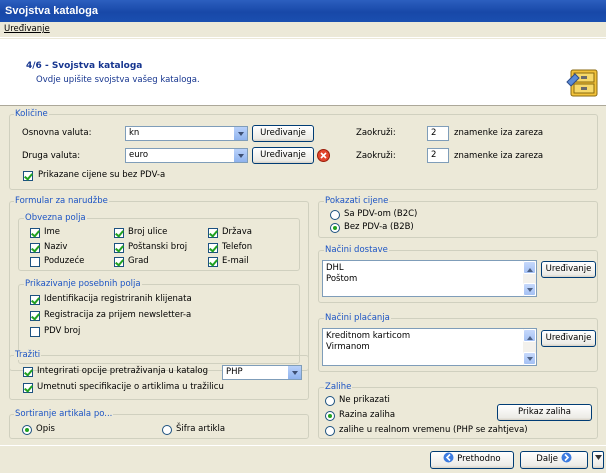  I want to click on delivery-methods-list: DHL Poštom, so click(429, 278).